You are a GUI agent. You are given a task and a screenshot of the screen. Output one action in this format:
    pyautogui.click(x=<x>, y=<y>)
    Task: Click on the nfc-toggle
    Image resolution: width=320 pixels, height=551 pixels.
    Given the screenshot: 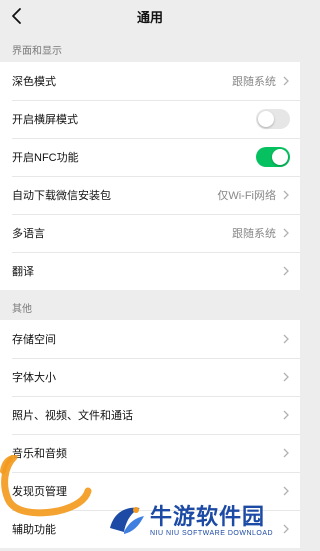 What is the action you would take?
    pyautogui.click(x=273, y=157)
    